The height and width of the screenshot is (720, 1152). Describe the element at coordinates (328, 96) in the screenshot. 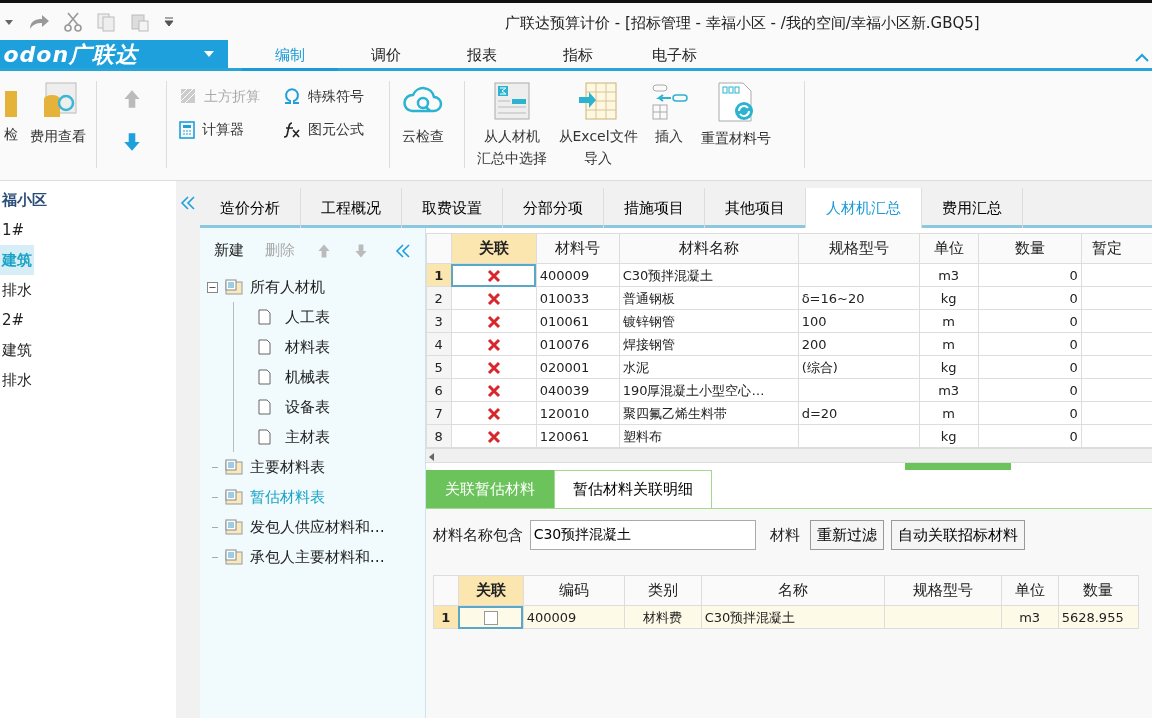

I see `ribbon-button: 特殊符号` at that location.